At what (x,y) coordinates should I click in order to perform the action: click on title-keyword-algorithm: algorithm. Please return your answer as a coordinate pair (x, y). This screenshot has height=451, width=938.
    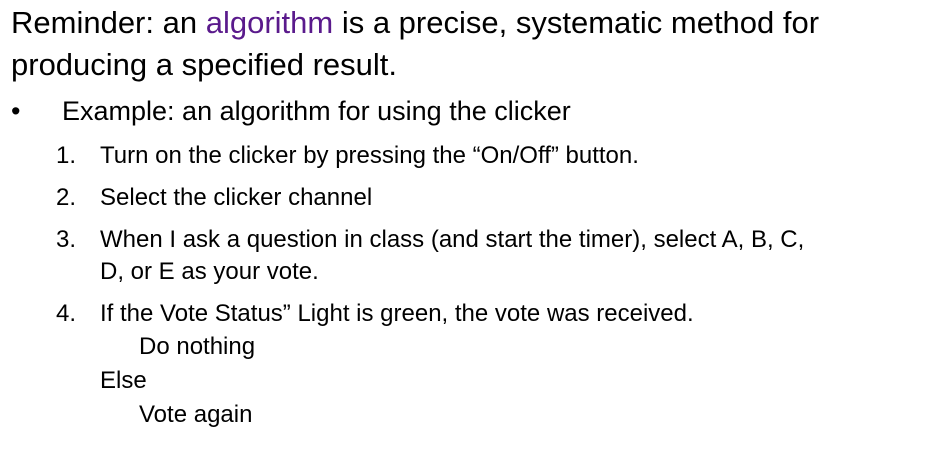
    Looking at the image, I should click on (269, 22).